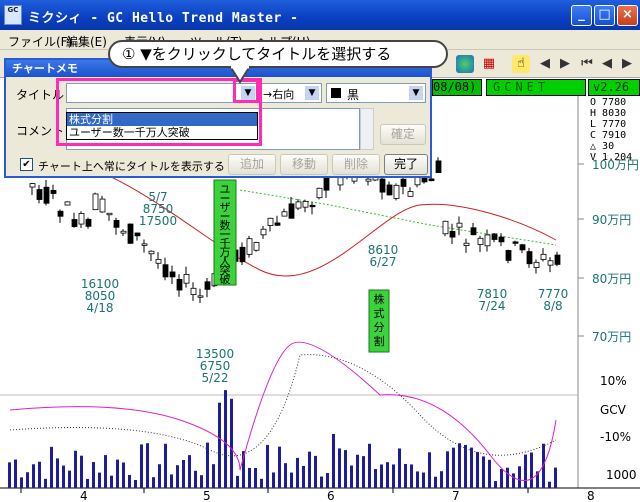 This screenshot has height=502, width=640. I want to click on chart-icon: ▦, so click(489, 64).